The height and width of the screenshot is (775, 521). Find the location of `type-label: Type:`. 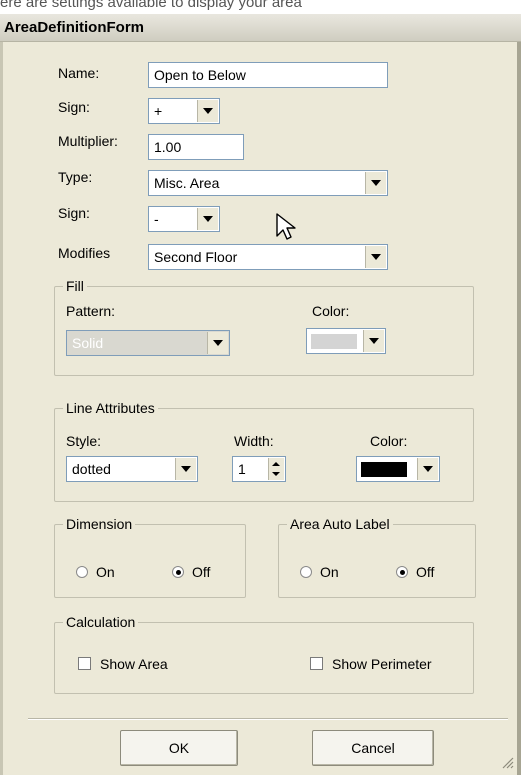

type-label: Type: is located at coordinates (75, 177).